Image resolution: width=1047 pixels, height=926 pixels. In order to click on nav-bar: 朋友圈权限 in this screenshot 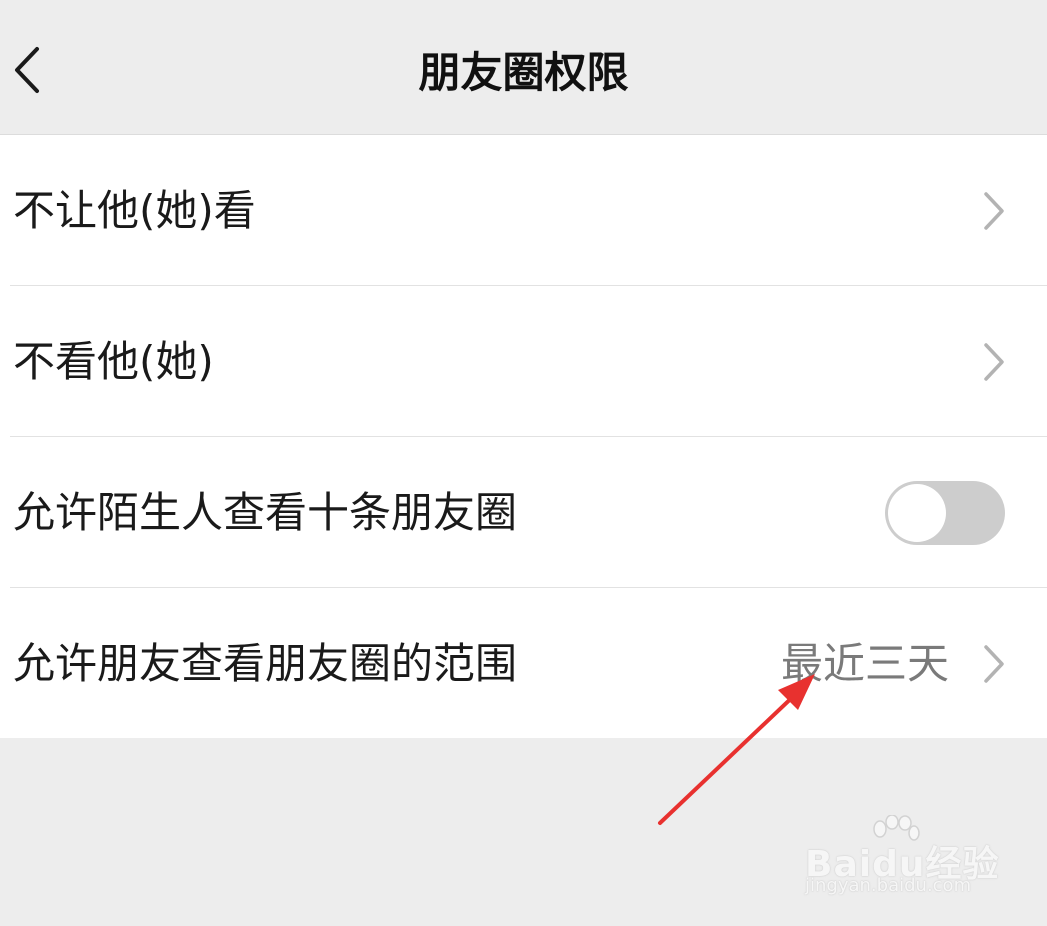, I will do `click(523, 67)`.